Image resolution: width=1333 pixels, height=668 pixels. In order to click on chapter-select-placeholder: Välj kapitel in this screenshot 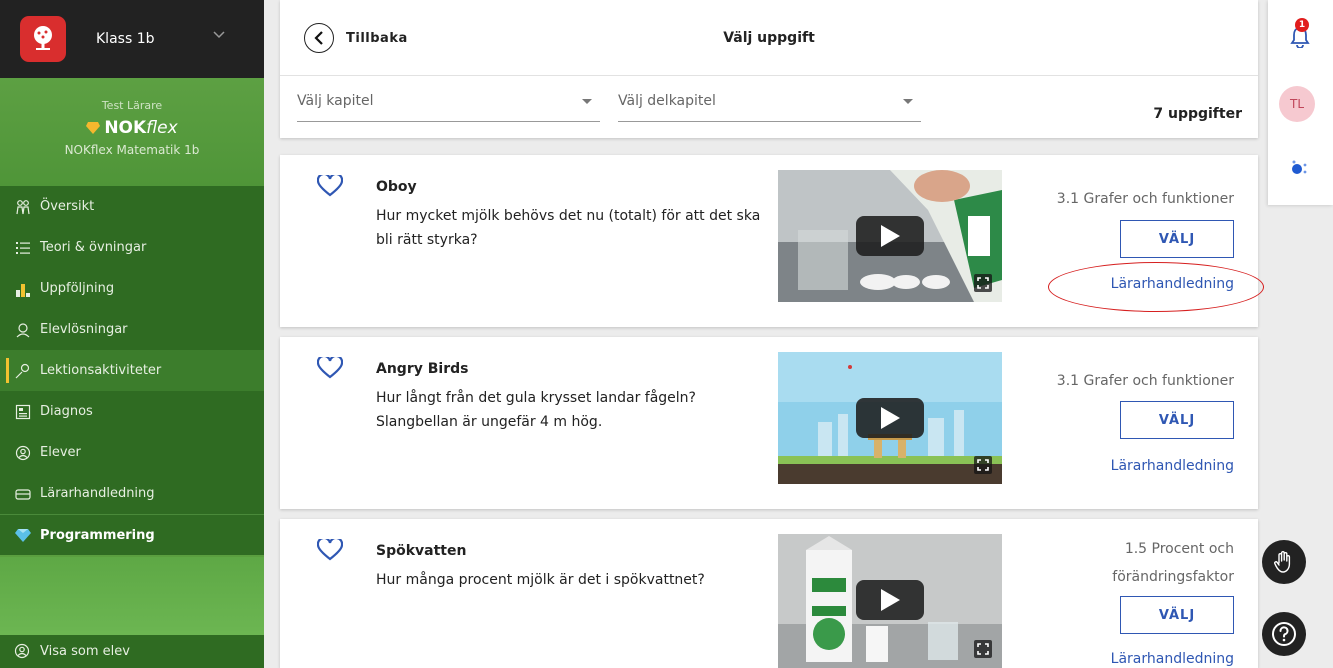, I will do `click(335, 101)`.